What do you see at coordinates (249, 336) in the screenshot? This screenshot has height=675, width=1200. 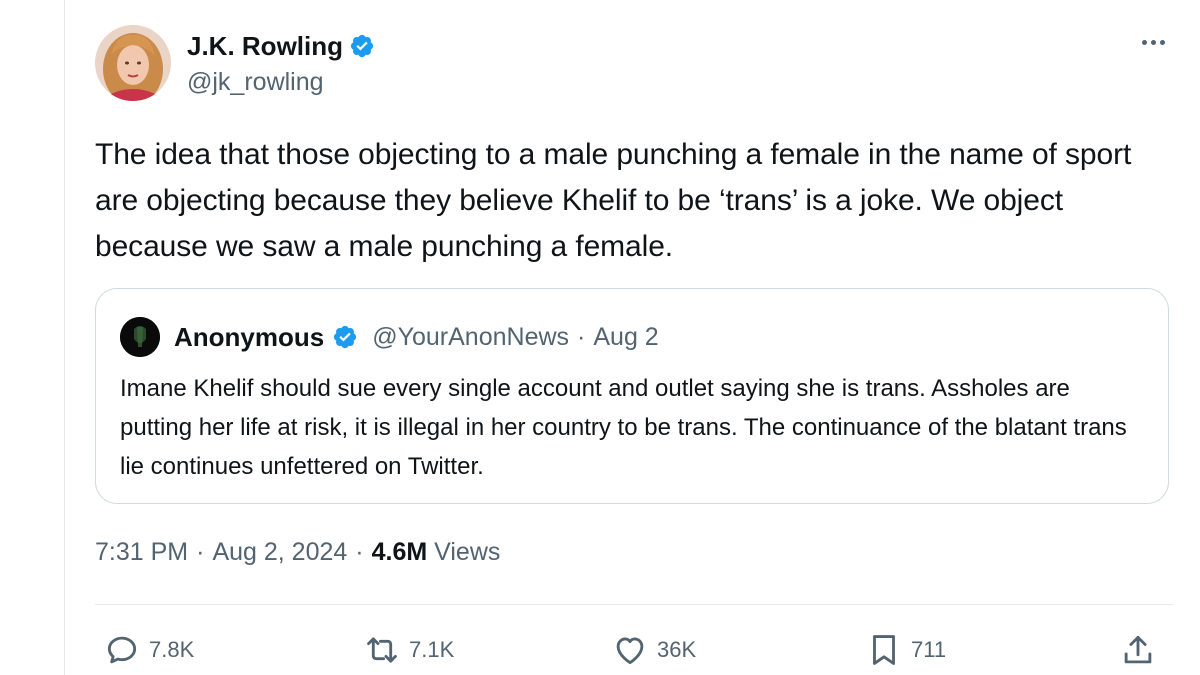 I see `quoted-author-name: Anonymous` at bounding box center [249, 336].